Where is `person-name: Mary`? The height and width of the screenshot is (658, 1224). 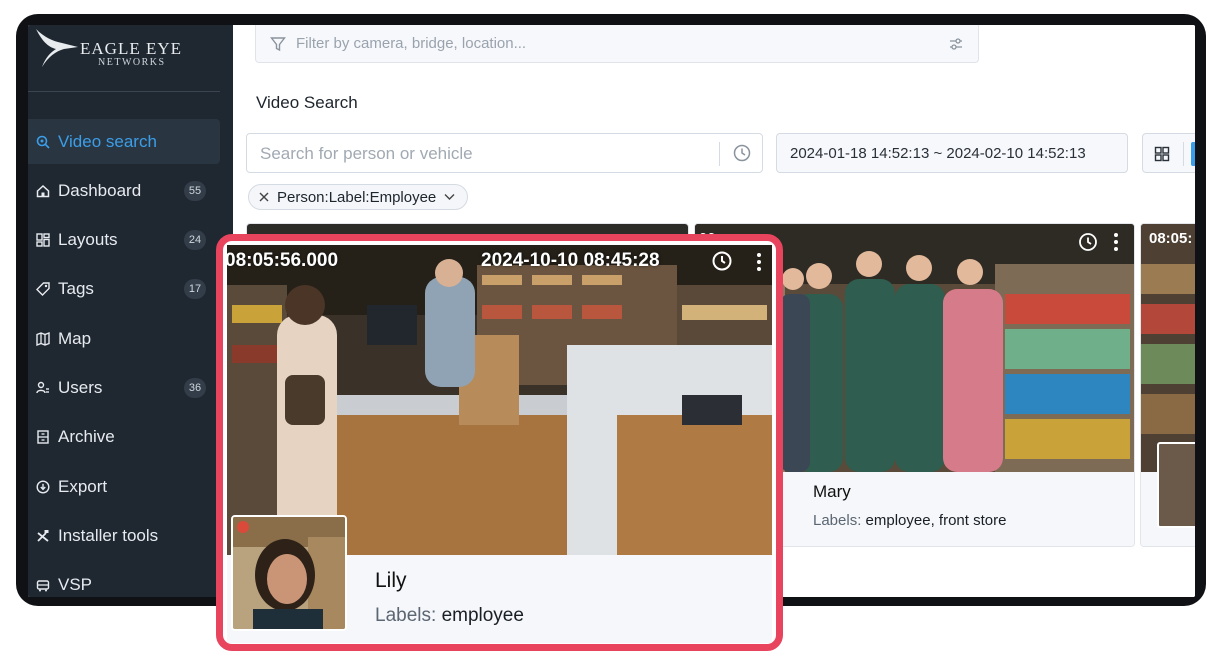
person-name: Mary is located at coordinates (832, 491).